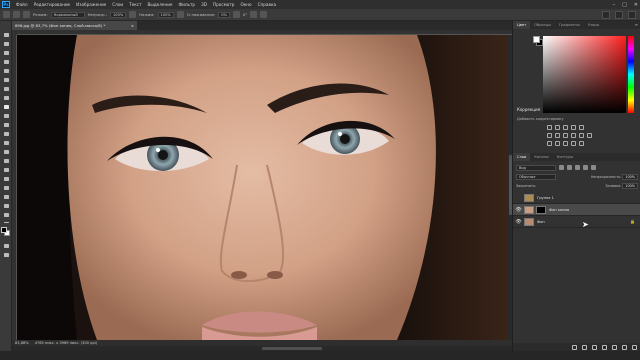 The width and height of the screenshot is (640, 360). I want to click on pressure-field: 100%, so click(165, 14).